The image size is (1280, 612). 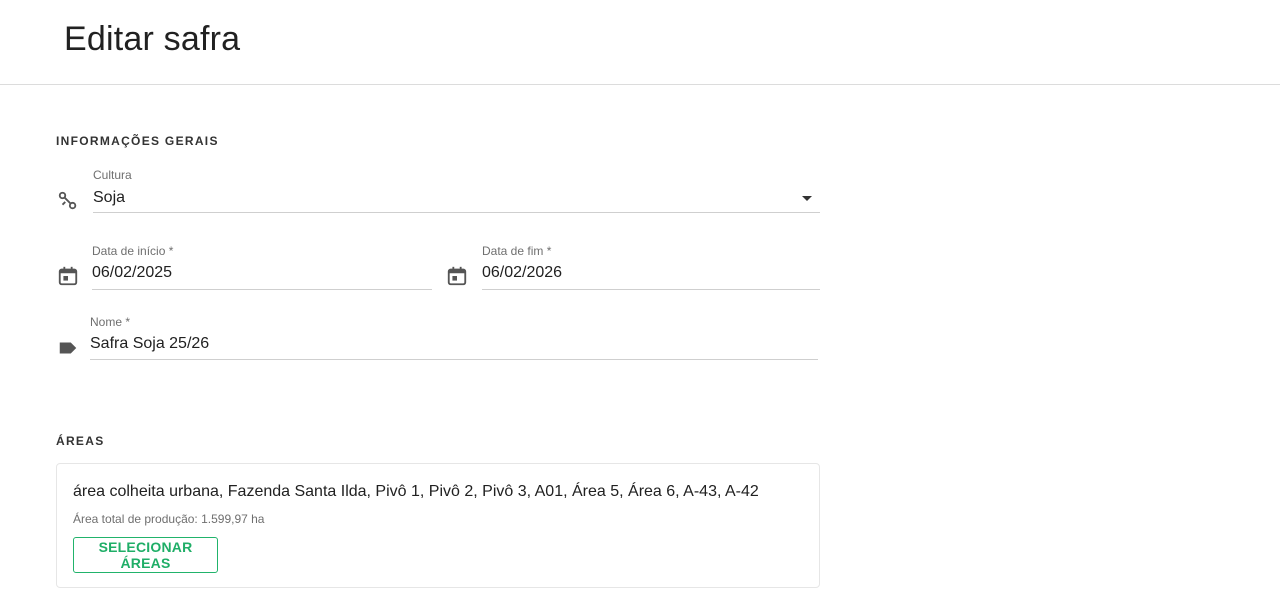 I want to click on culture-label: Cultura, so click(x=112, y=175).